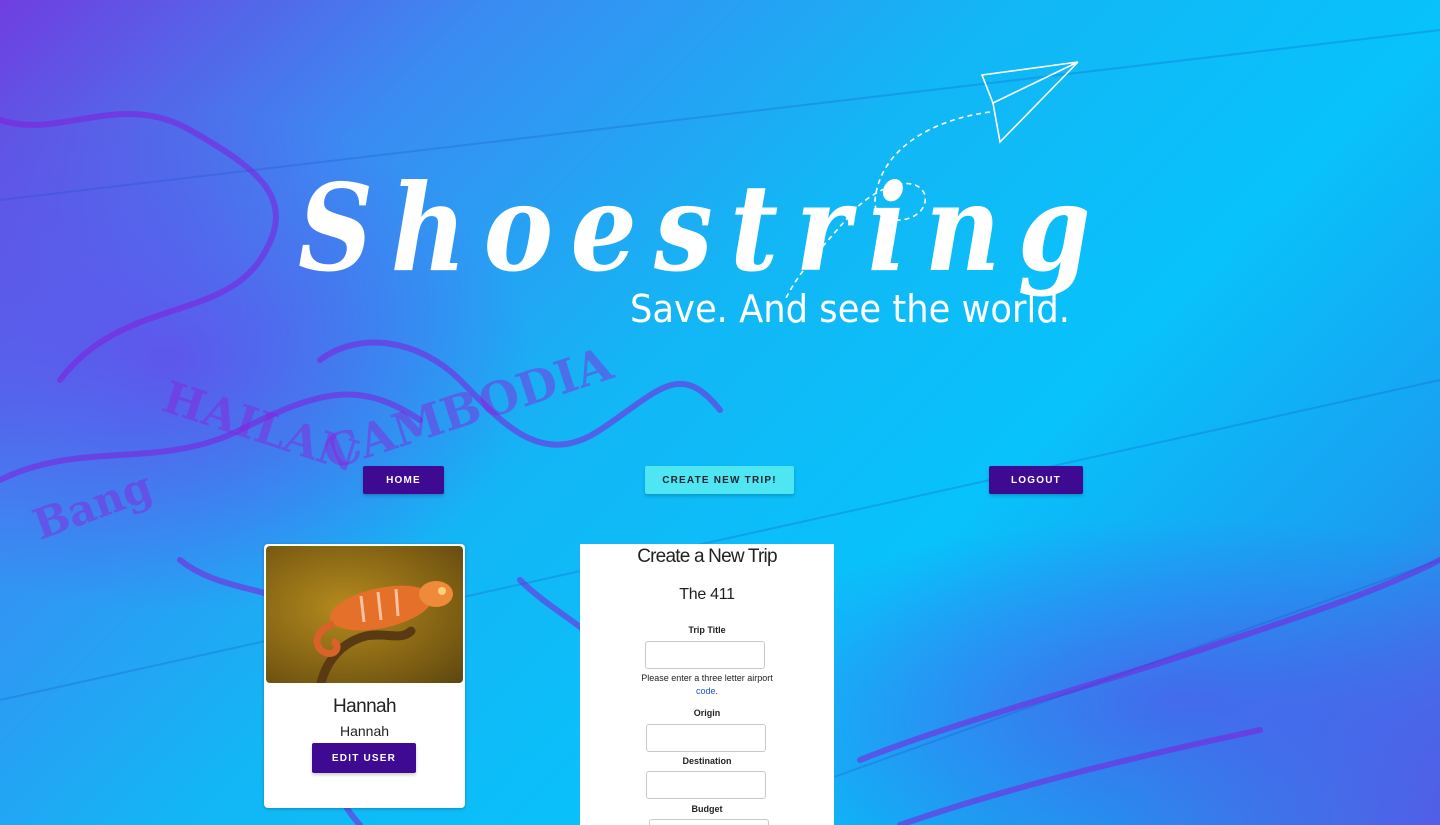  Describe the element at coordinates (364, 731) in the screenshot. I see `user-username: Hannah` at that location.